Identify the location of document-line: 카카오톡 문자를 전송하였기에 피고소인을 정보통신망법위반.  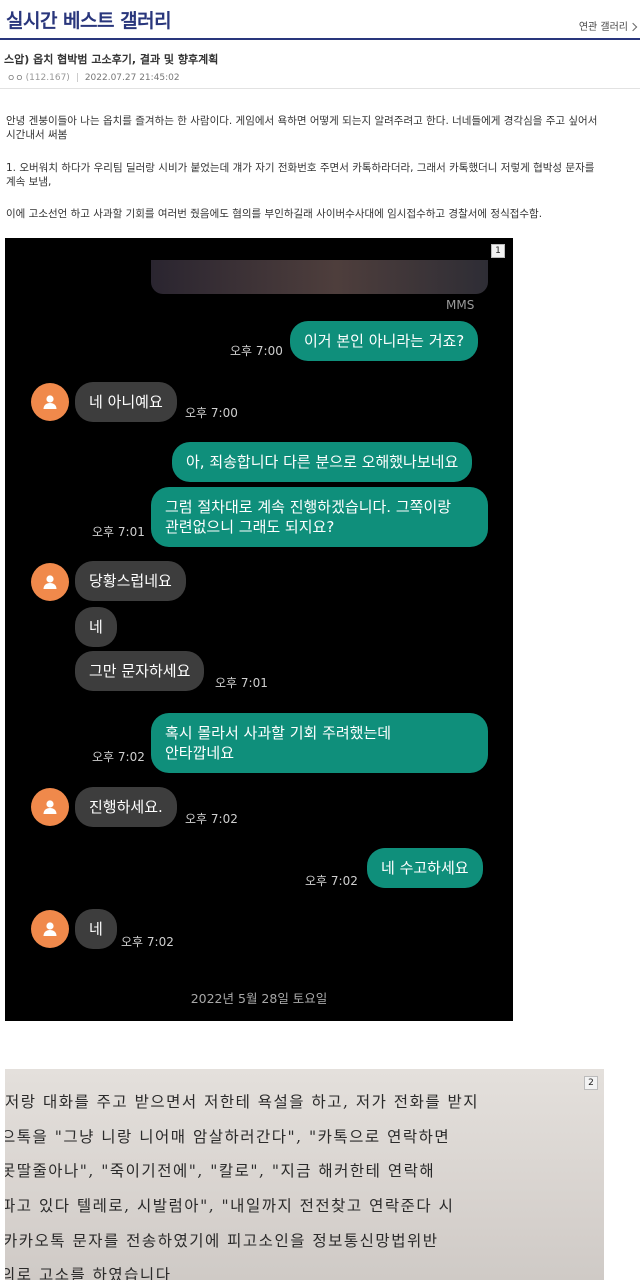
(222, 1241).